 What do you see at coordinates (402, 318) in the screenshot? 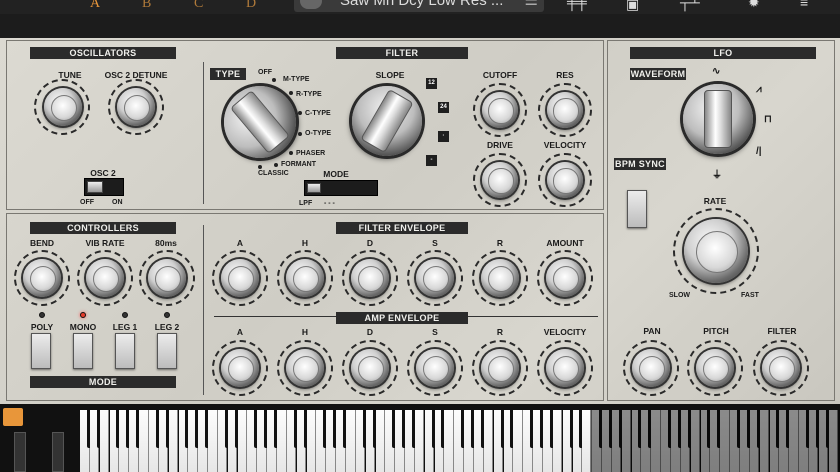
I see `amp-envelope-header: AMP ENVELOPE` at bounding box center [402, 318].